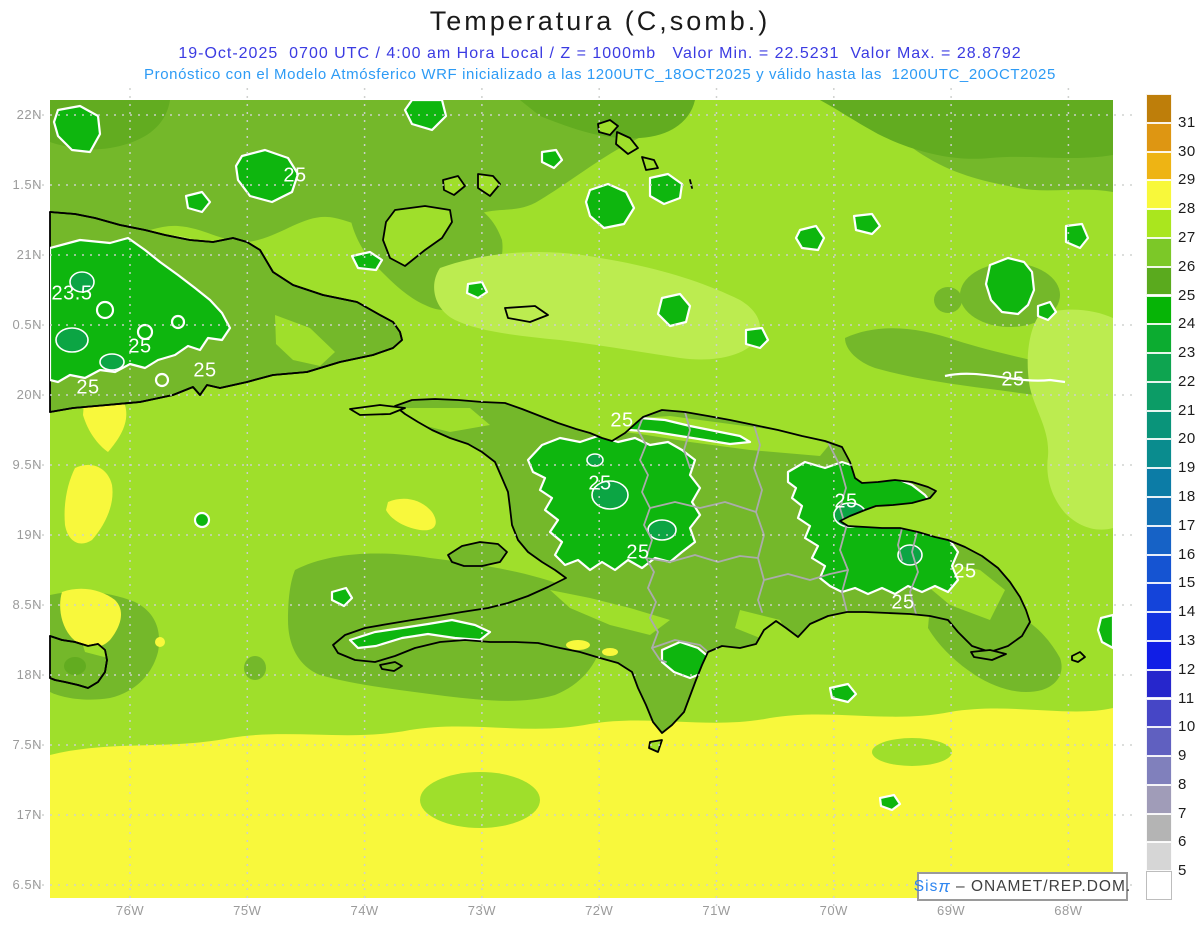 The height and width of the screenshot is (927, 1200). What do you see at coordinates (1186, 698) in the screenshot?
I see `colorbar-tick-label: 11` at bounding box center [1186, 698].